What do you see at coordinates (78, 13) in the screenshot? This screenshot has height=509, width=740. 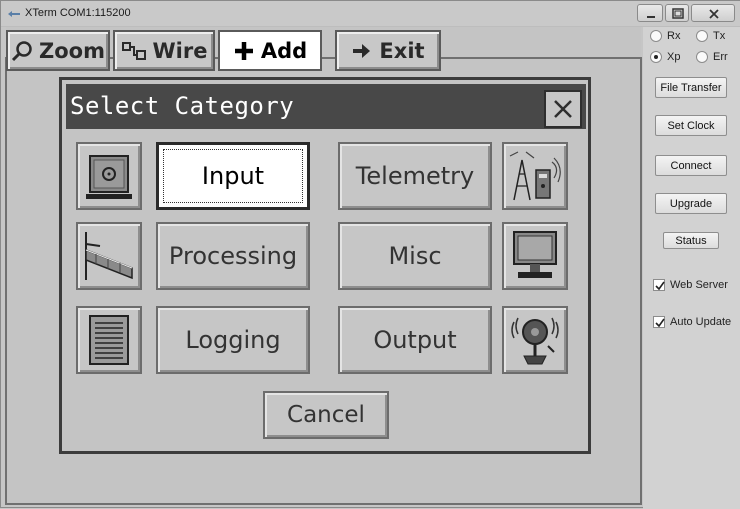 I see `window-title: XTerm COM1:115200` at bounding box center [78, 13].